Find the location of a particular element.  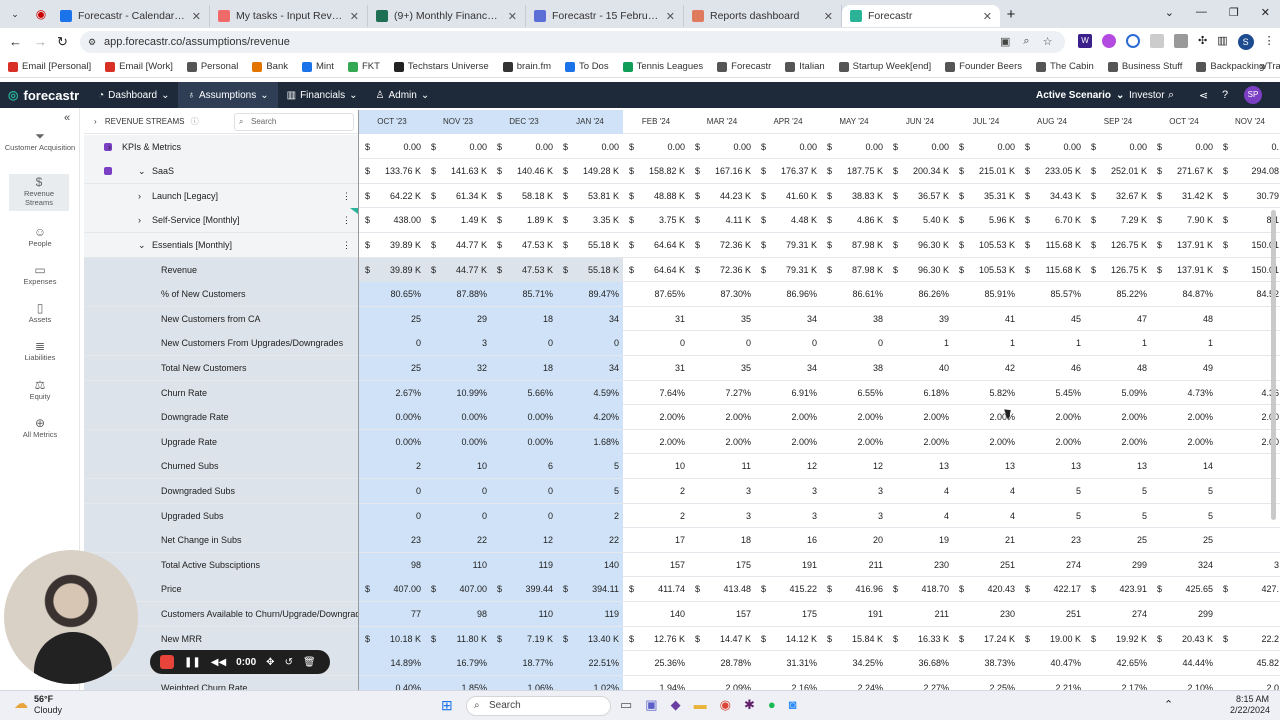

table-cell: 2 is located at coordinates (392, 466).